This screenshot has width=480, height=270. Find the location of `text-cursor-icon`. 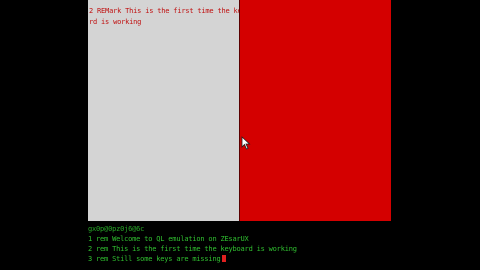

text-cursor-icon is located at coordinates (224, 258).